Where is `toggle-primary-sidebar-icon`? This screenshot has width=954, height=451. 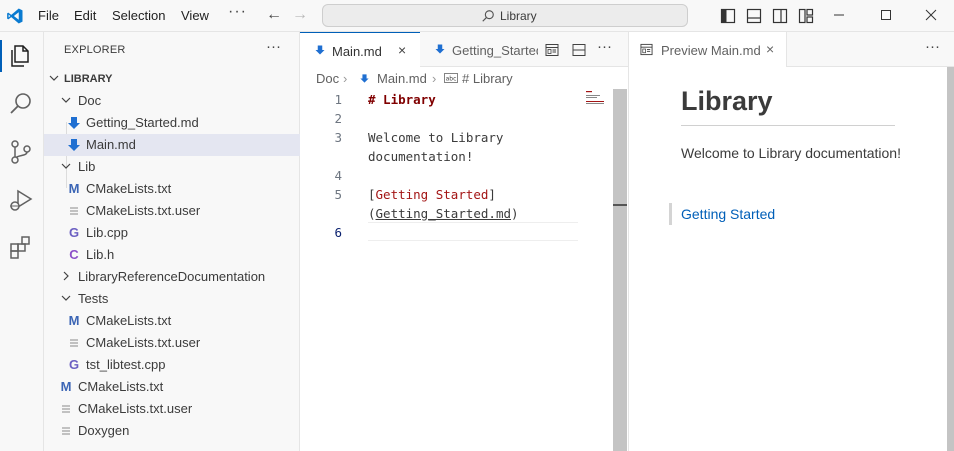 toggle-primary-sidebar-icon is located at coordinates (728, 16).